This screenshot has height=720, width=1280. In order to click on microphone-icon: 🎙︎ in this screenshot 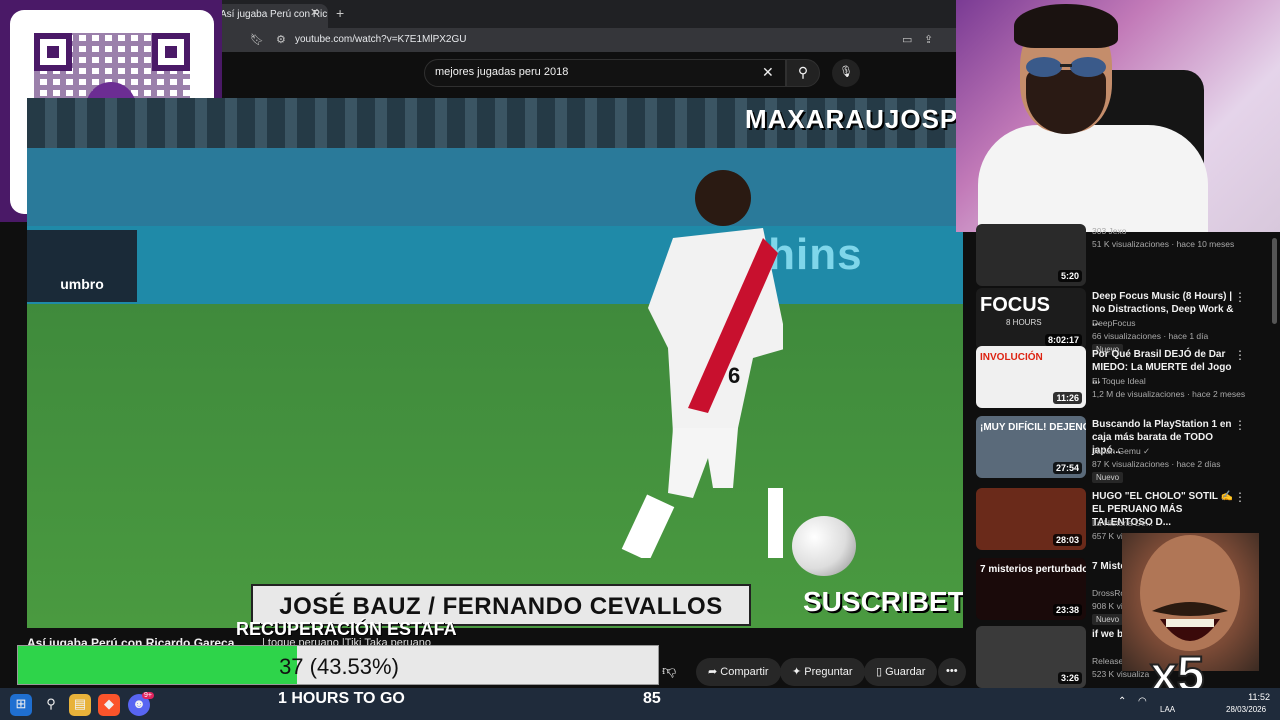, I will do `click(846, 72)`.